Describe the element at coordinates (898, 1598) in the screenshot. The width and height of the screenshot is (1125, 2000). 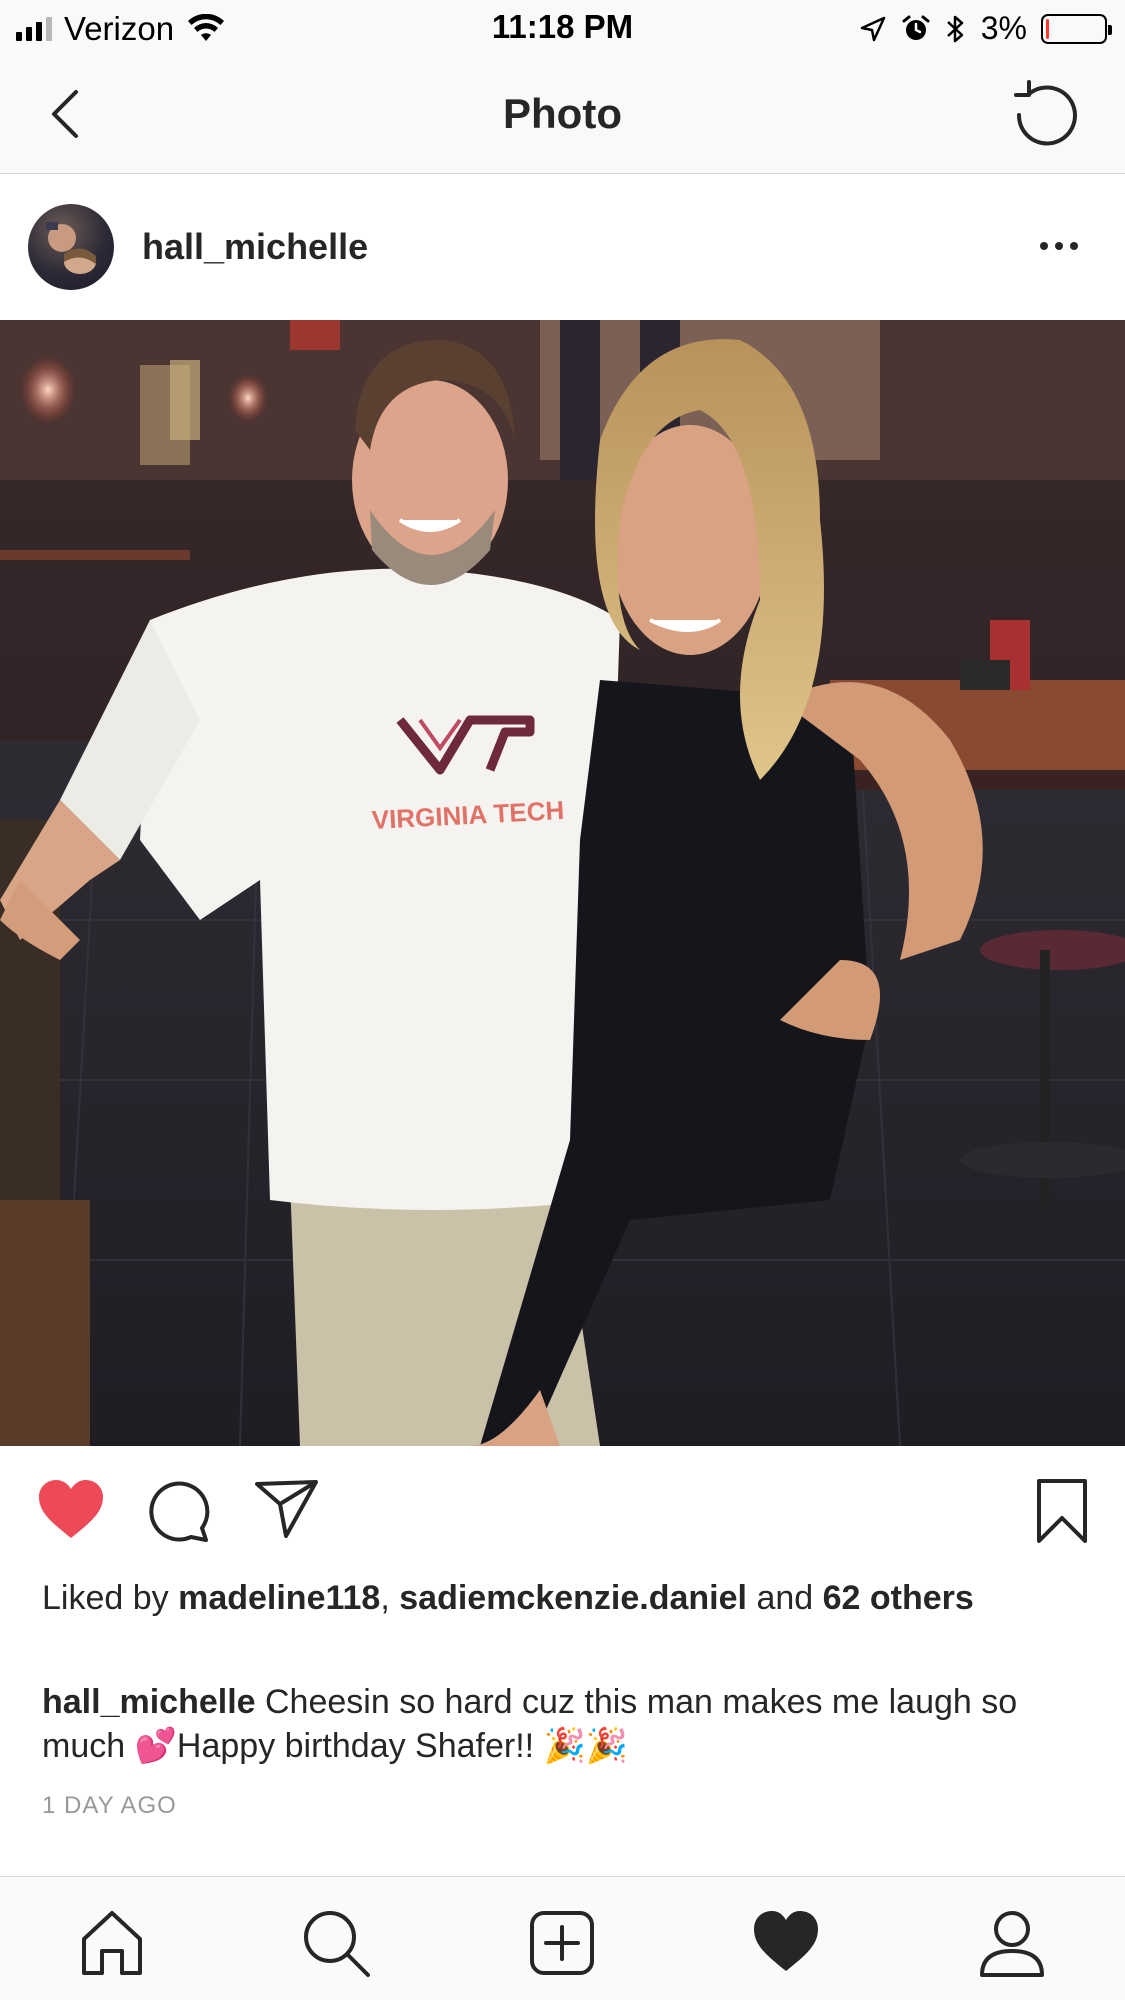
I see `likes-others-link: 62 others` at that location.